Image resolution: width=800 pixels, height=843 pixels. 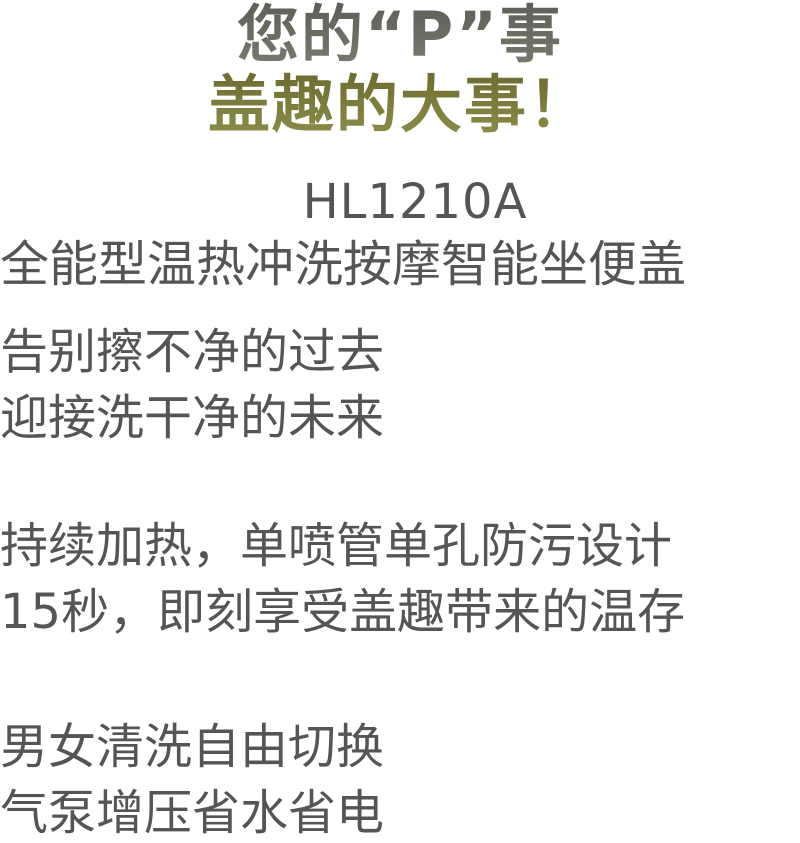 What do you see at coordinates (192, 418) in the screenshot?
I see `copy-line: 迎接洗干净的未来` at bounding box center [192, 418].